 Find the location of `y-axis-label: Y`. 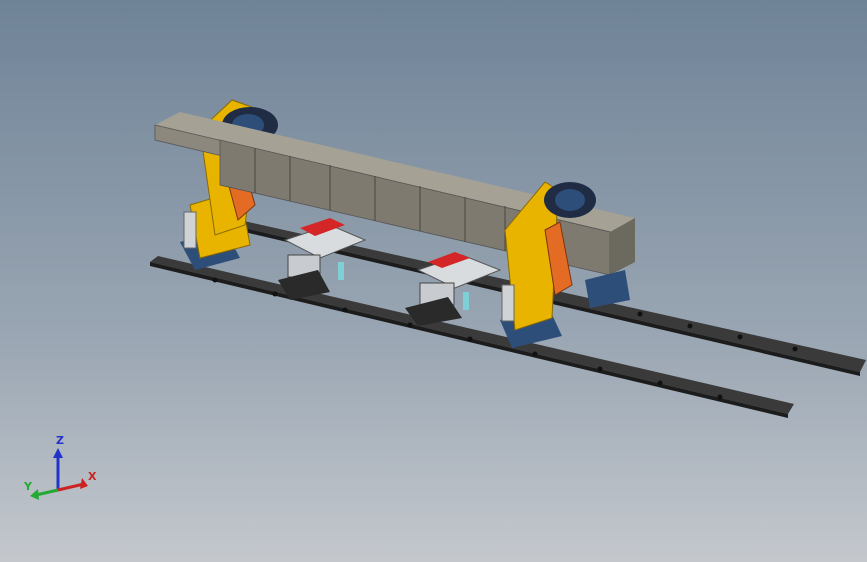

y-axis-label: Y is located at coordinates (28, 486).